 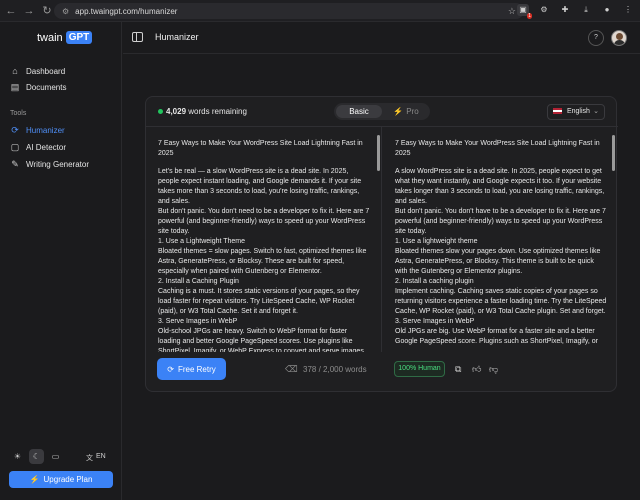 What do you see at coordinates (126, 11) in the screenshot?
I see `url-text: app.twaingpt.com/humanizer` at bounding box center [126, 11].